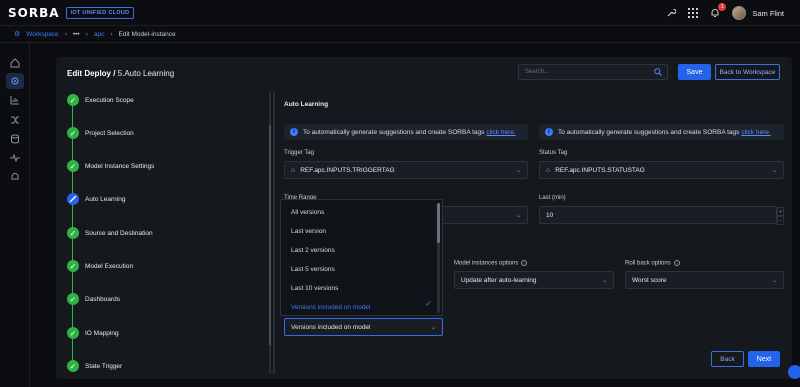 The height and width of the screenshot is (387, 800). Describe the element at coordinates (747, 72) in the screenshot. I see `back-to-workspace-button: Back to Workspace` at that location.